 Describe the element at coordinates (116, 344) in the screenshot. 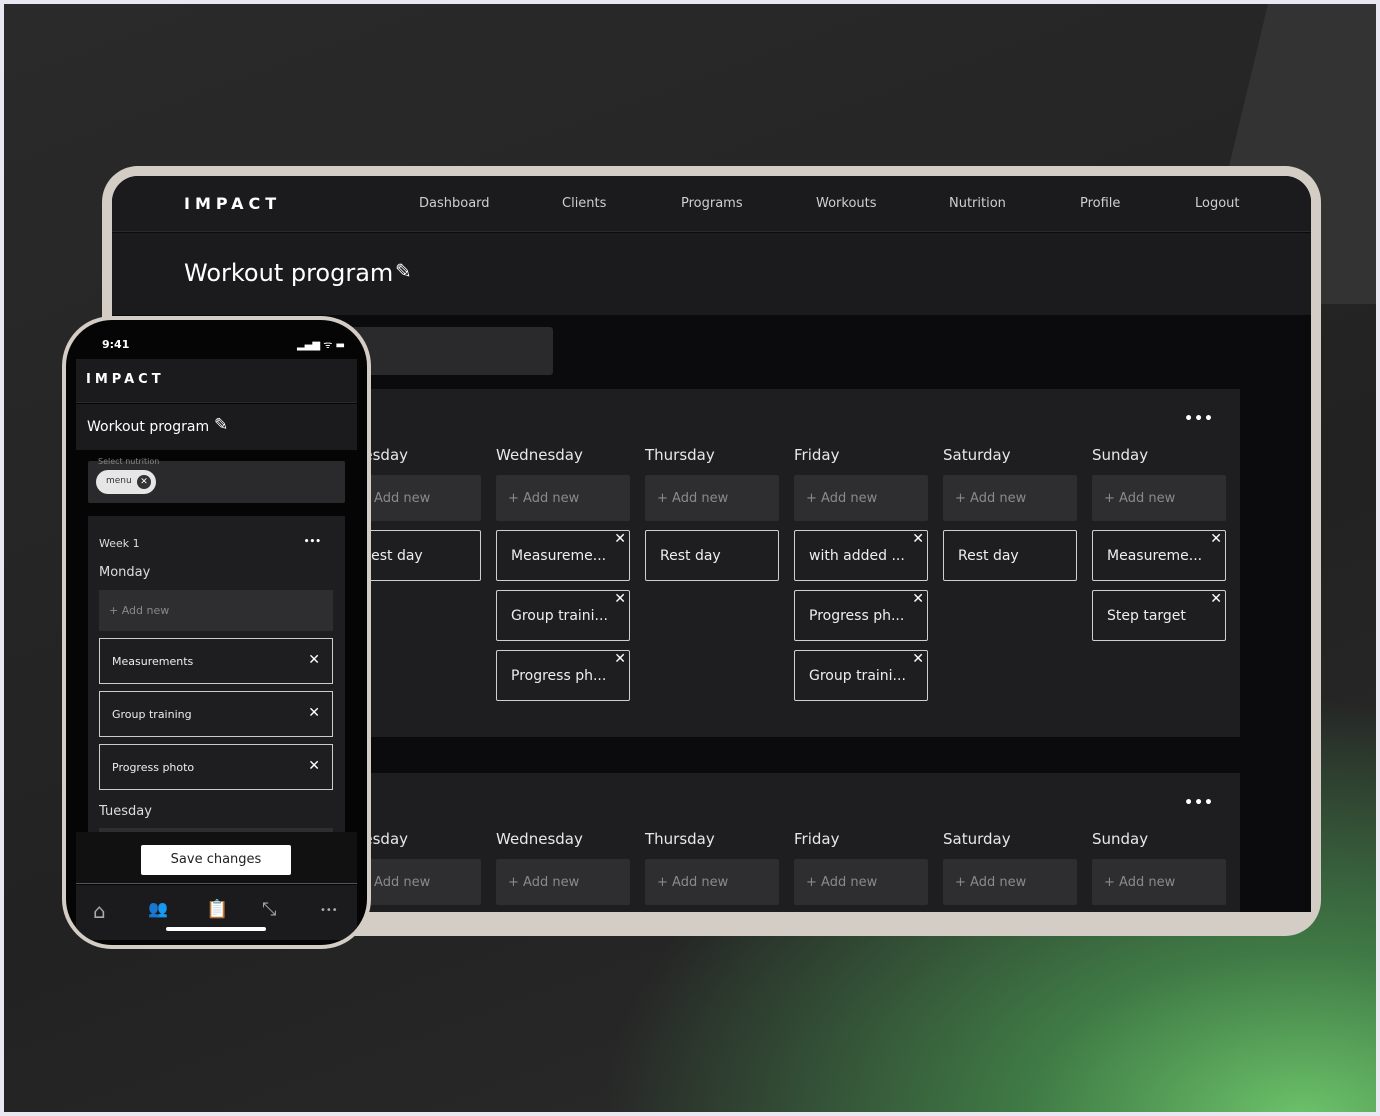

I see `status-time: 9:41` at that location.